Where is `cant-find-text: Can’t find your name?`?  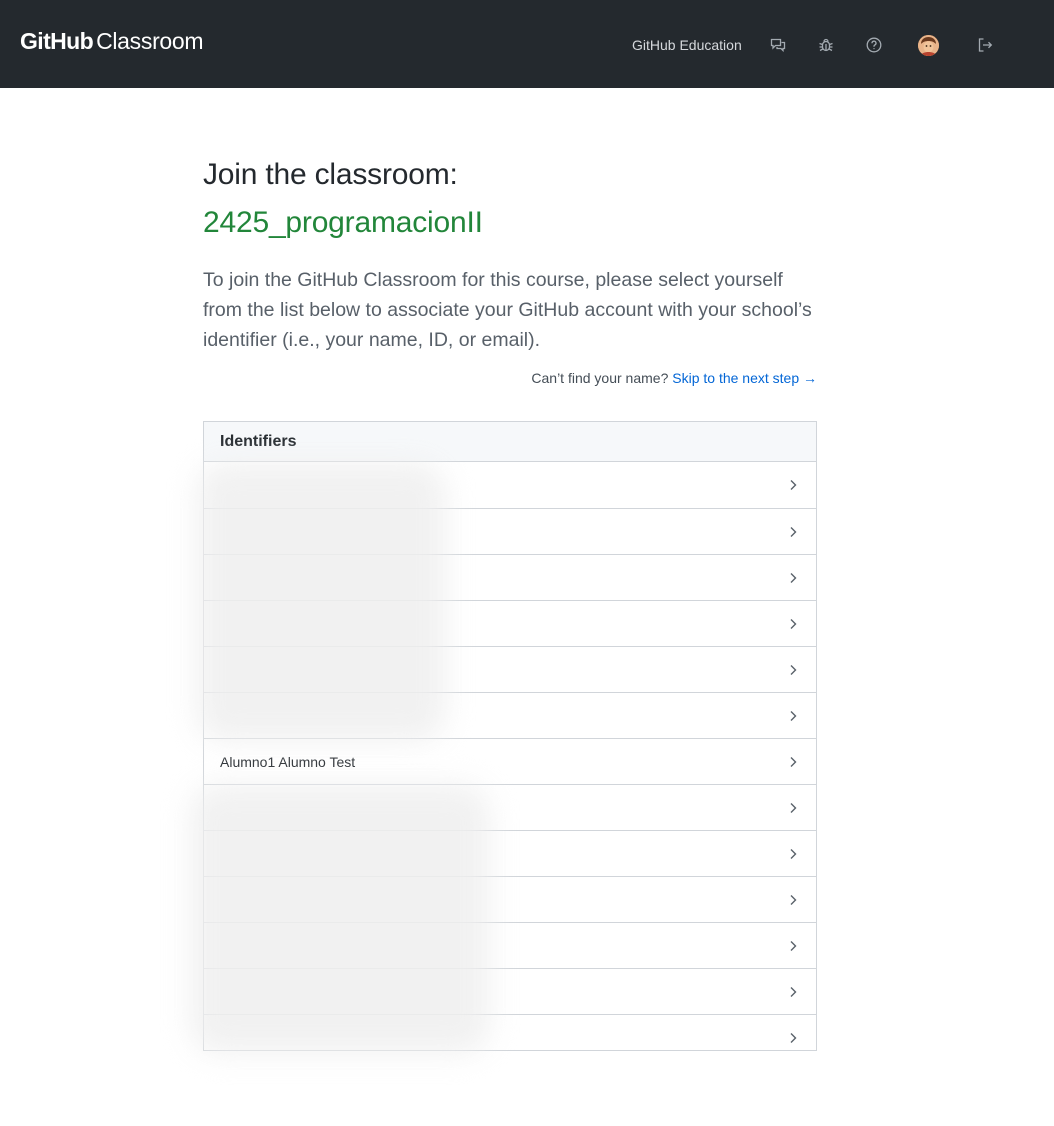
cant-find-text: Can’t find your name? is located at coordinates (600, 378).